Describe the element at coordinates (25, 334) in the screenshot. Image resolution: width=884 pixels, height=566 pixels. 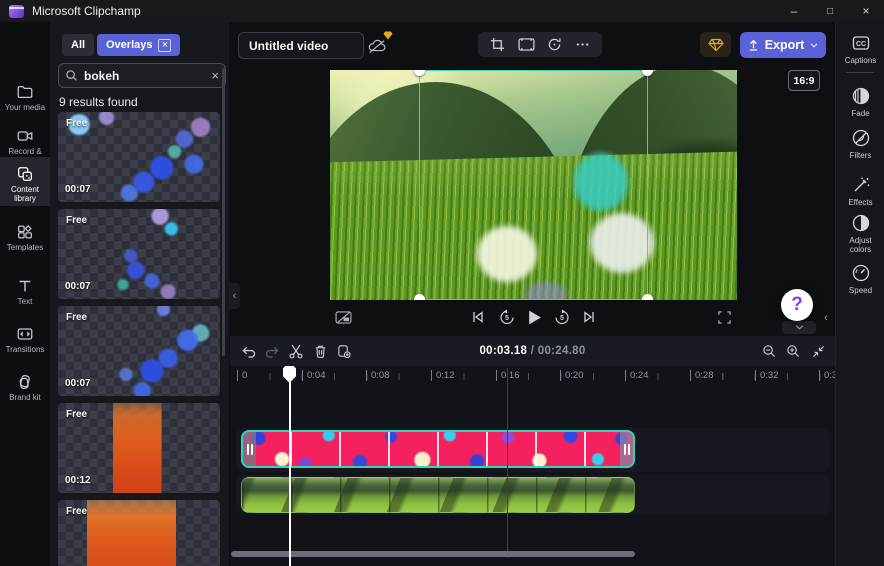
I see `transitions-icon` at that location.